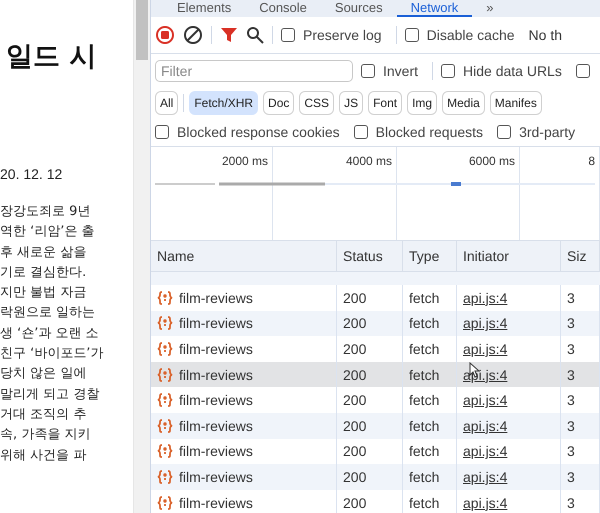 The width and height of the screenshot is (600, 513). Describe the element at coordinates (50, 395) in the screenshot. I see `article-text-line: 말리게 되고 경찰` at that location.